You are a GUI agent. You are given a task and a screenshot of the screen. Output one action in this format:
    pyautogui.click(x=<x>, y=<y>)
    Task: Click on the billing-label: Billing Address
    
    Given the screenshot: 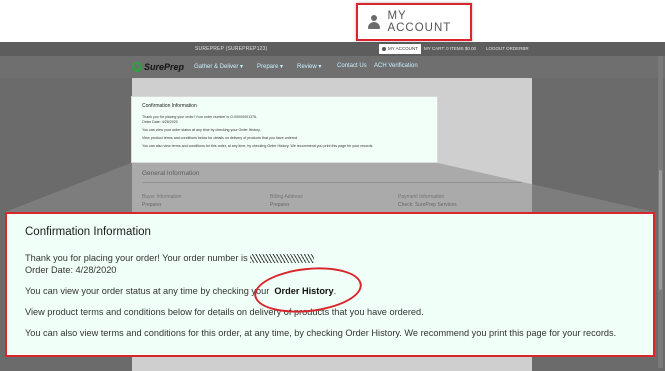 What is the action you would take?
    pyautogui.click(x=286, y=197)
    